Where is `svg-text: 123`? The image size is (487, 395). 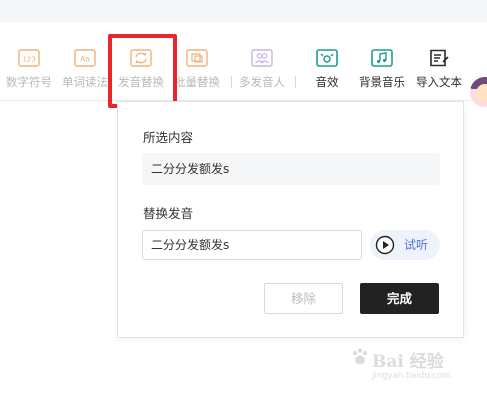 svg-text: 123 is located at coordinates (28, 60).